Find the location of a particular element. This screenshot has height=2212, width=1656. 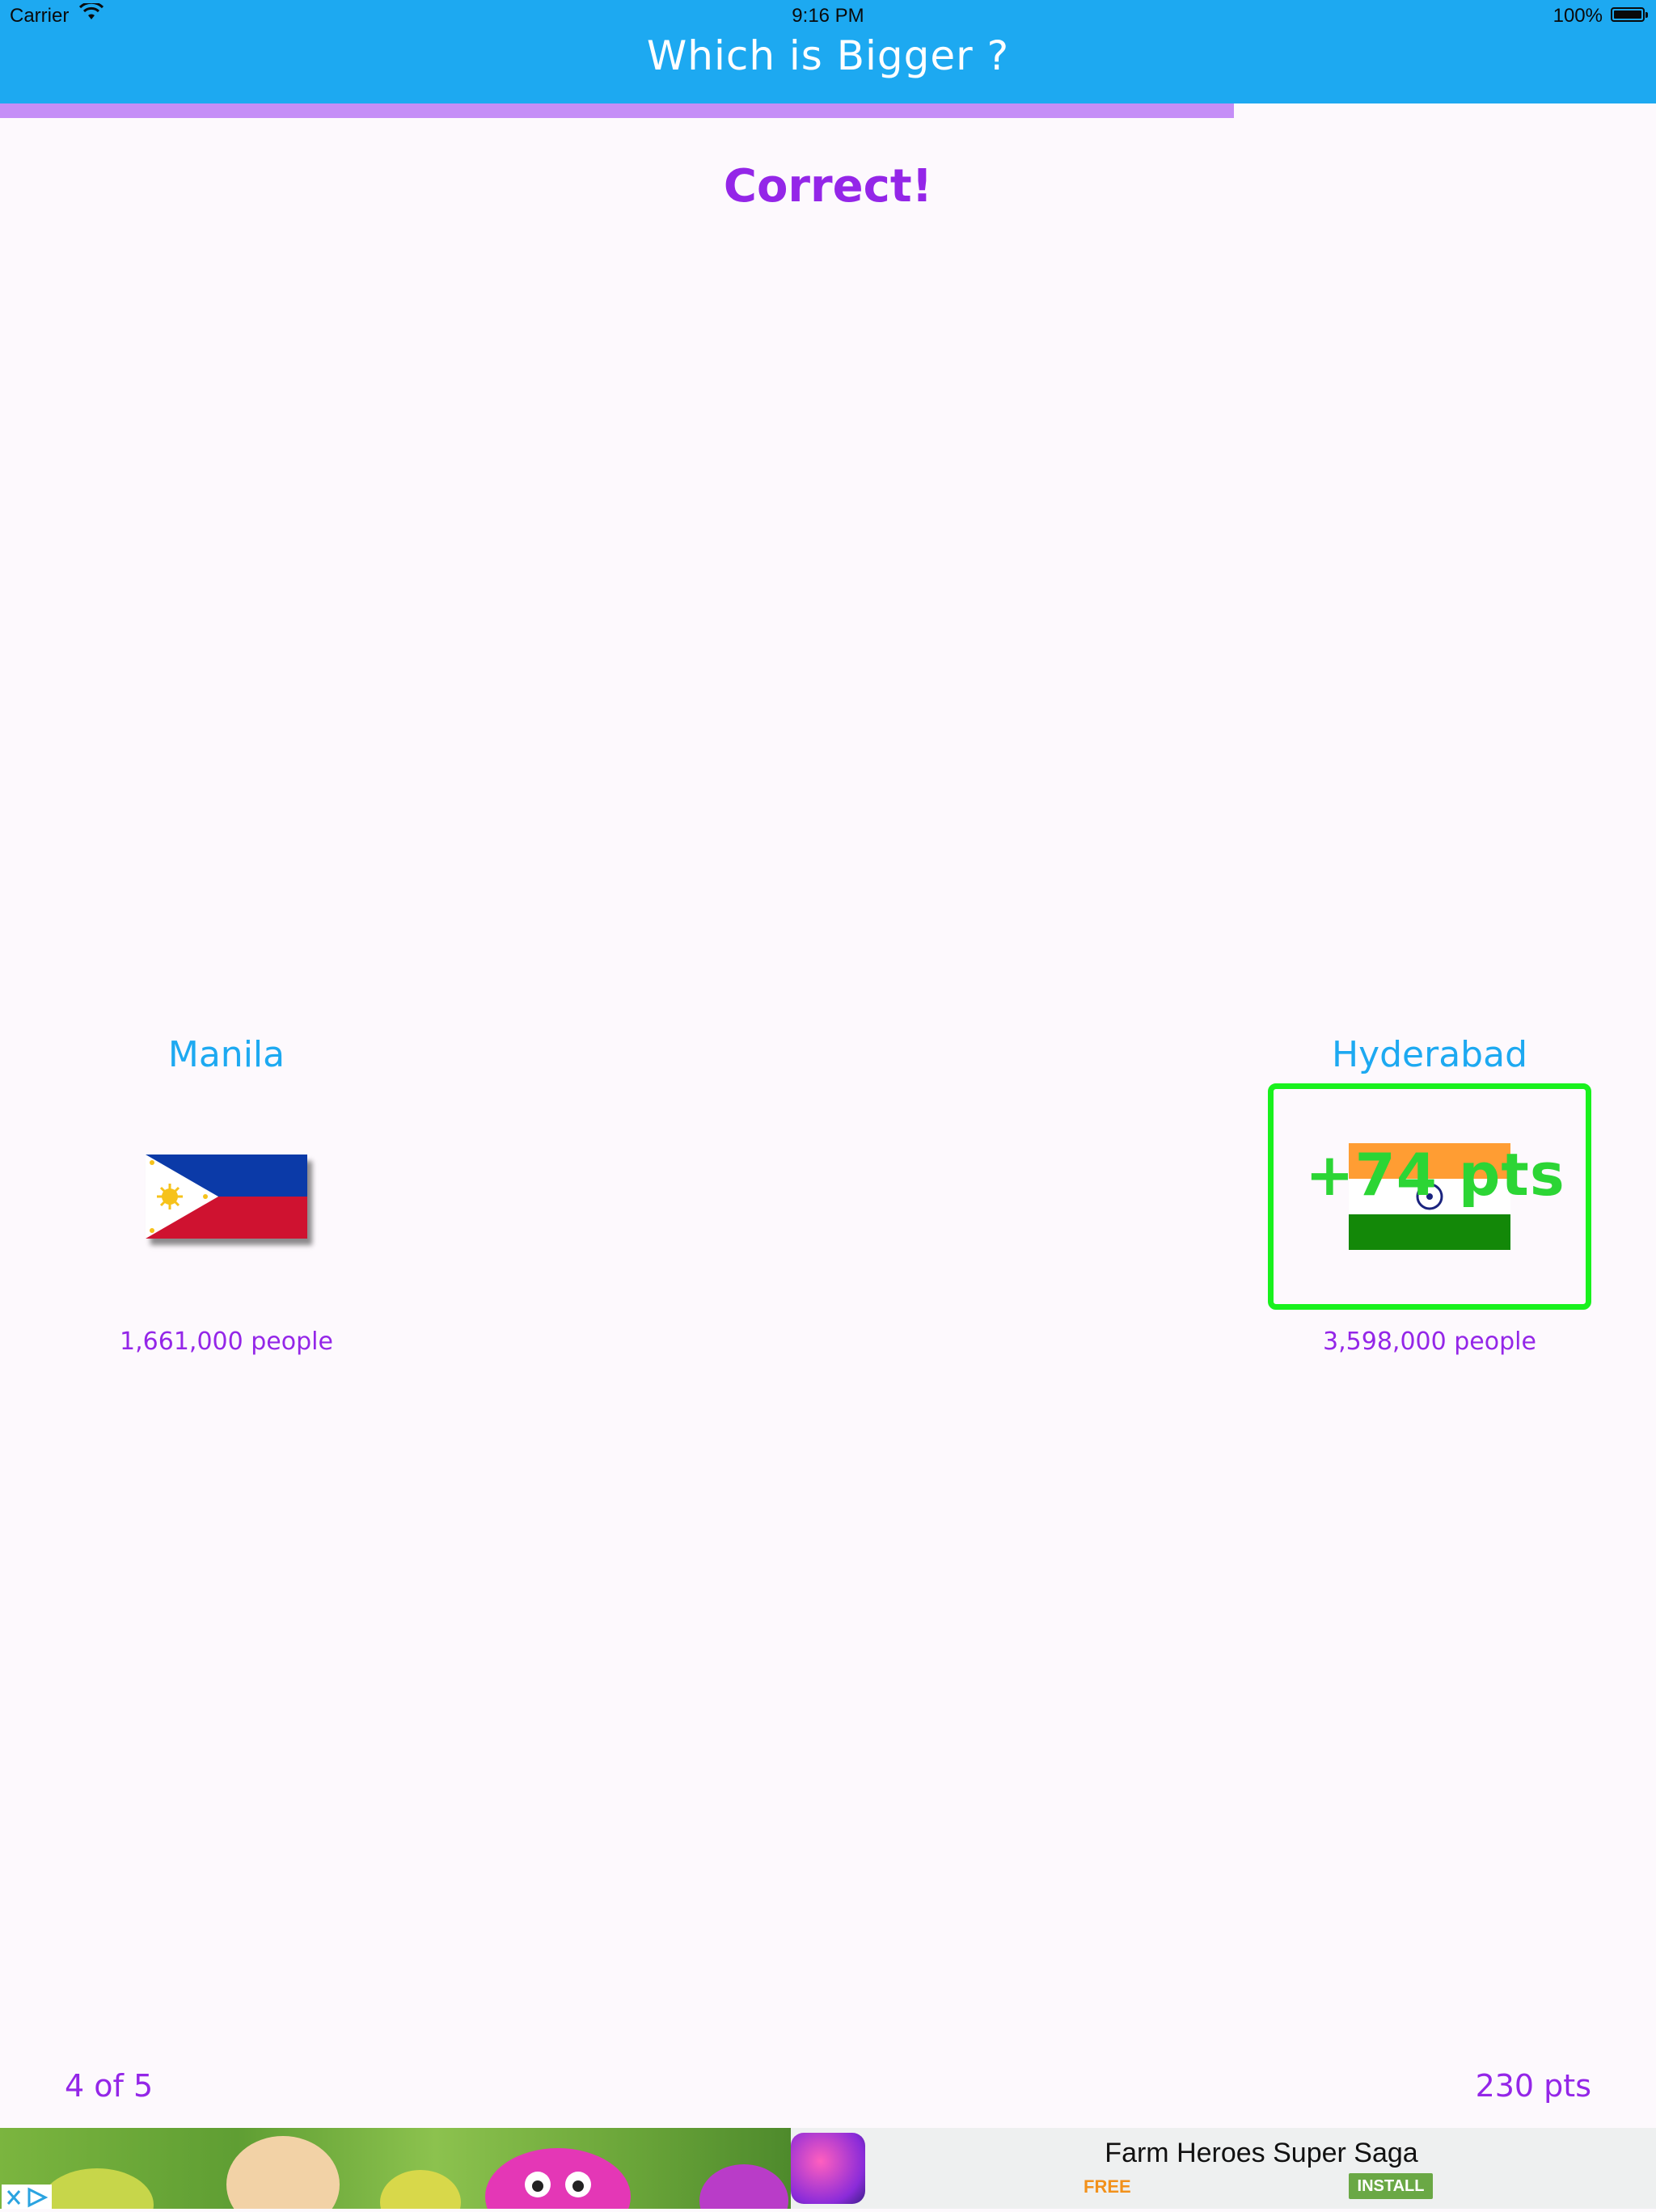

ad-app-icon is located at coordinates (828, 2168).